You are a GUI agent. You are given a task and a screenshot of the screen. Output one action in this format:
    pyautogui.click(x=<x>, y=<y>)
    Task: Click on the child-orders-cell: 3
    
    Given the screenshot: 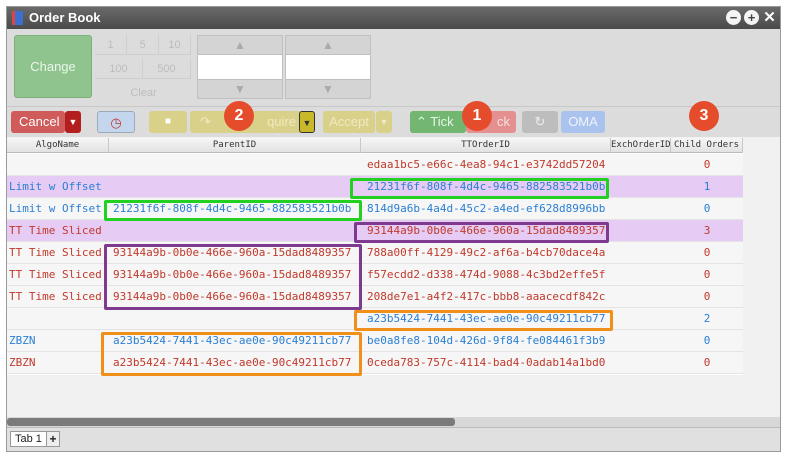 What is the action you would take?
    pyautogui.click(x=707, y=230)
    